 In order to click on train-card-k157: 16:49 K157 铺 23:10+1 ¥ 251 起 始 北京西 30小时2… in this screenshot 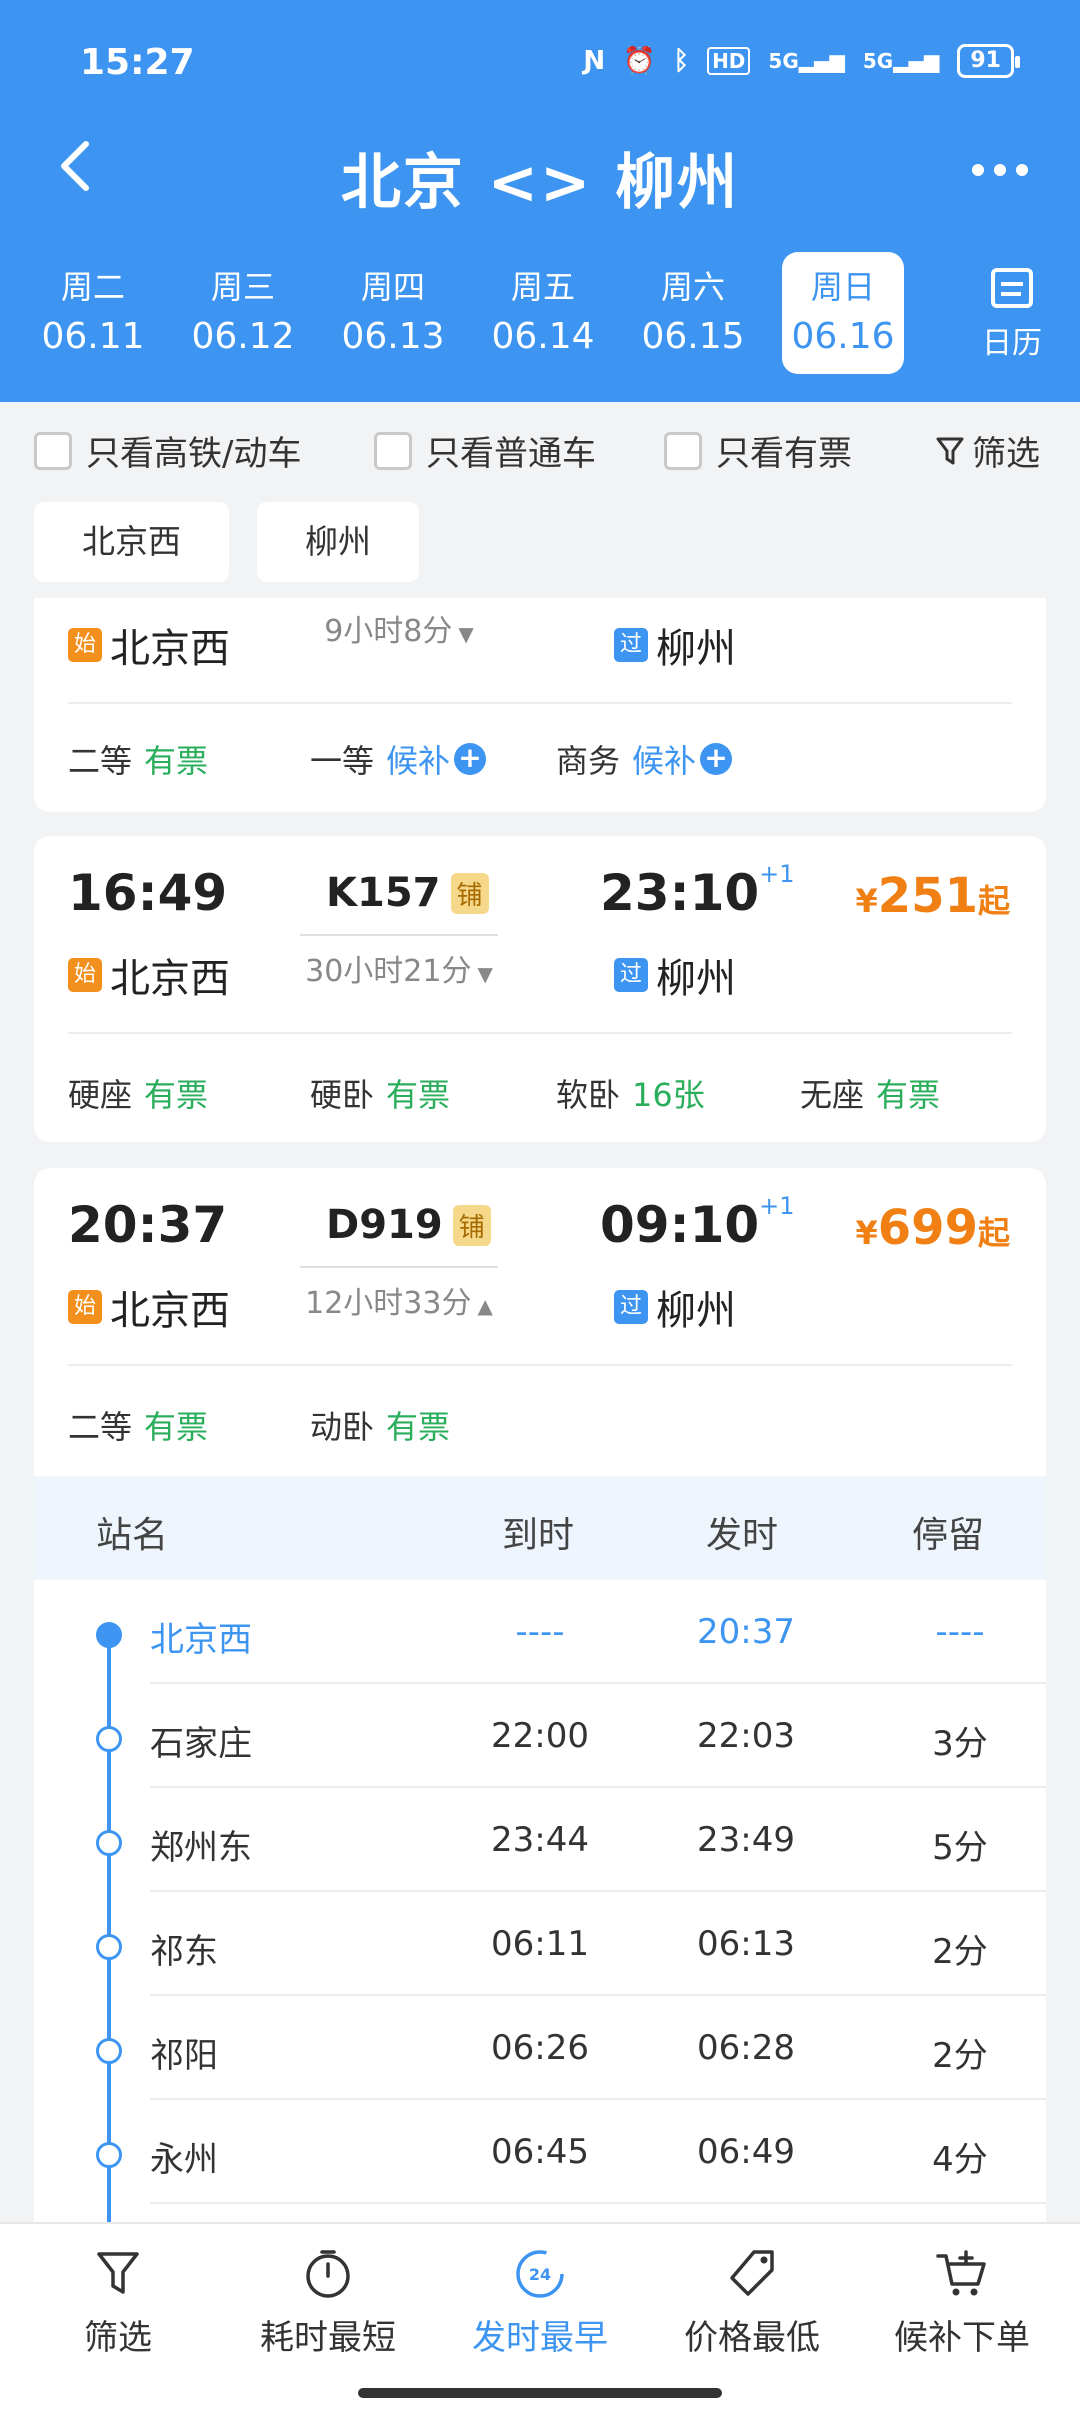, I will do `click(540, 989)`.